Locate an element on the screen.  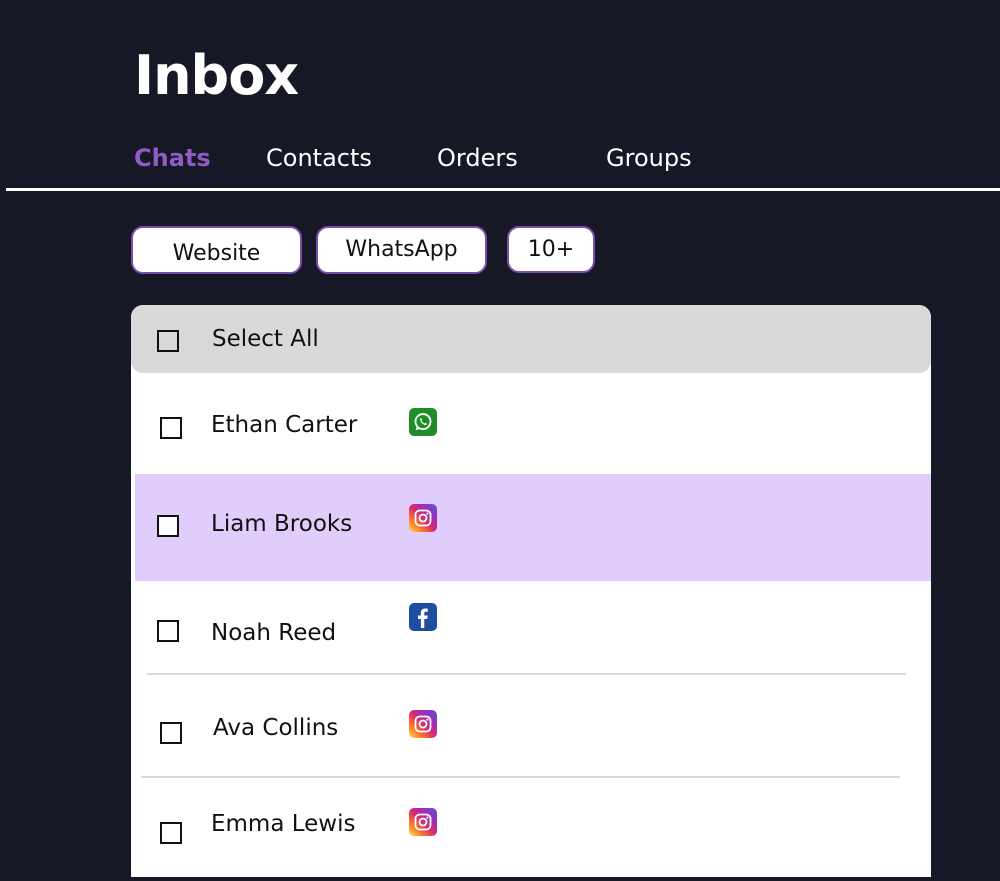
contact-name: Liam Brooks is located at coordinates (282, 524).